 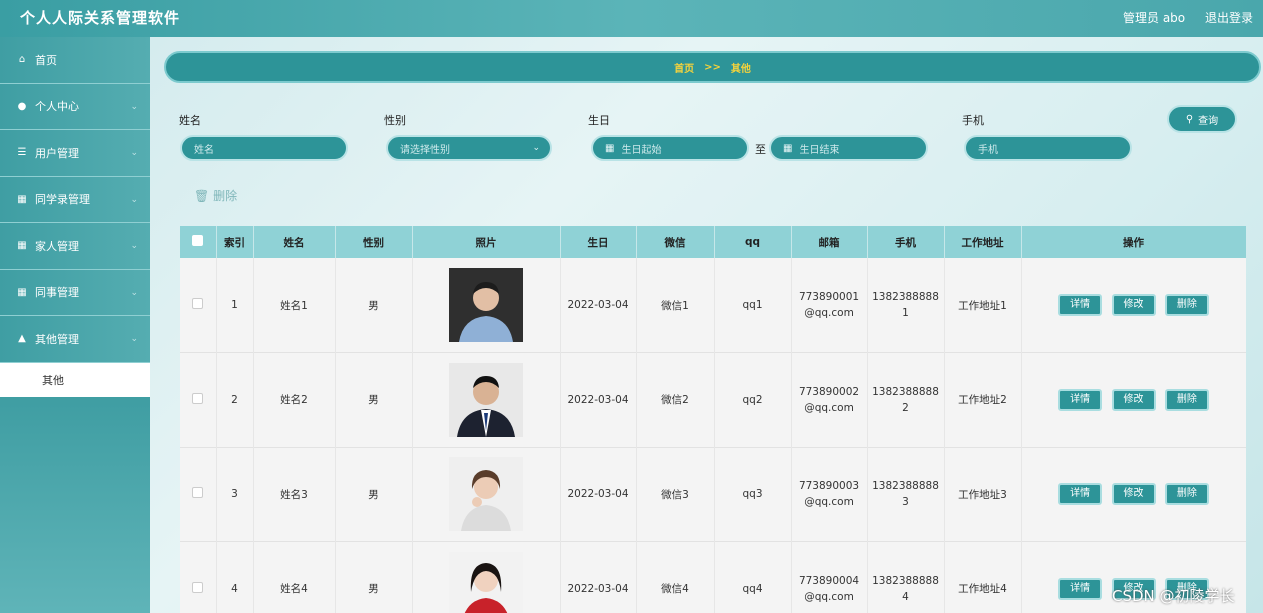 I want to click on sidebar-item-family: ▦ 家人管理 ⌄, so click(x=75, y=246).